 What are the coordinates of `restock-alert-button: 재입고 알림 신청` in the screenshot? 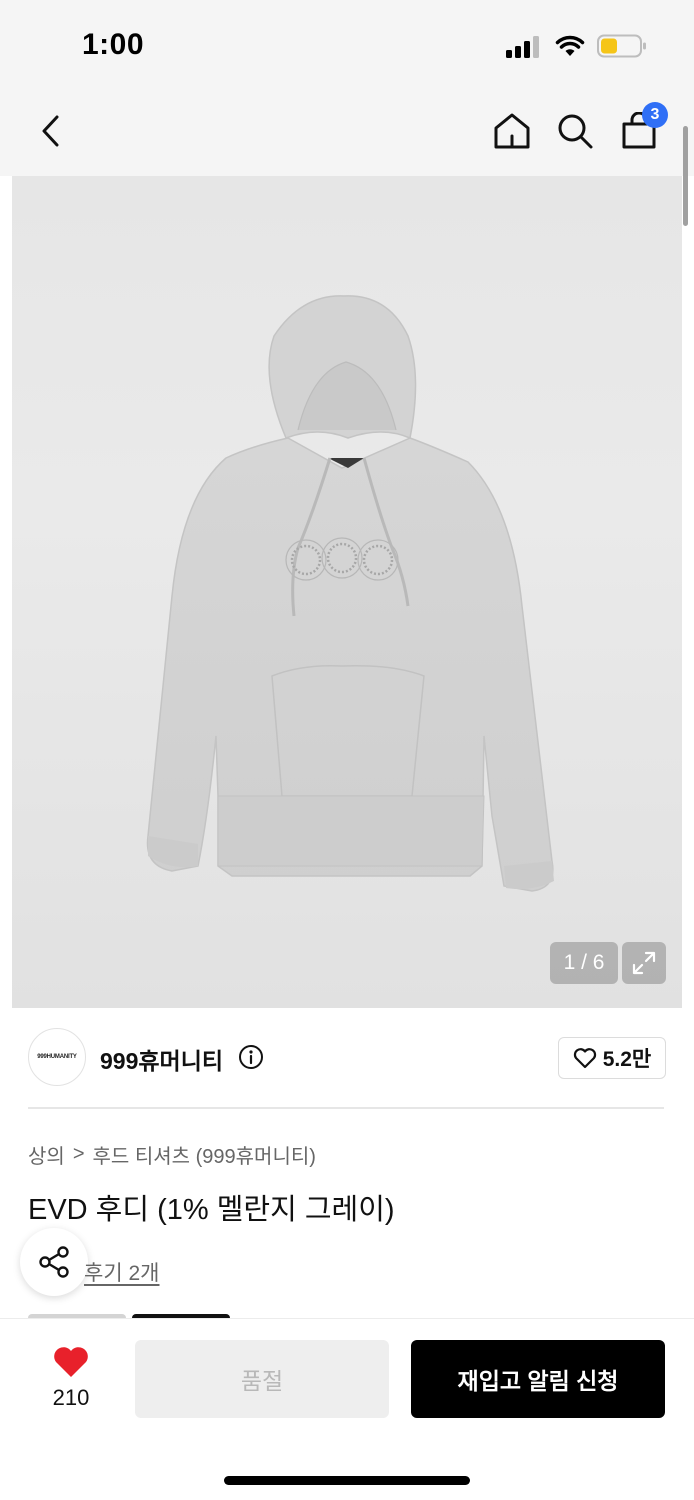 It's located at (538, 1379).